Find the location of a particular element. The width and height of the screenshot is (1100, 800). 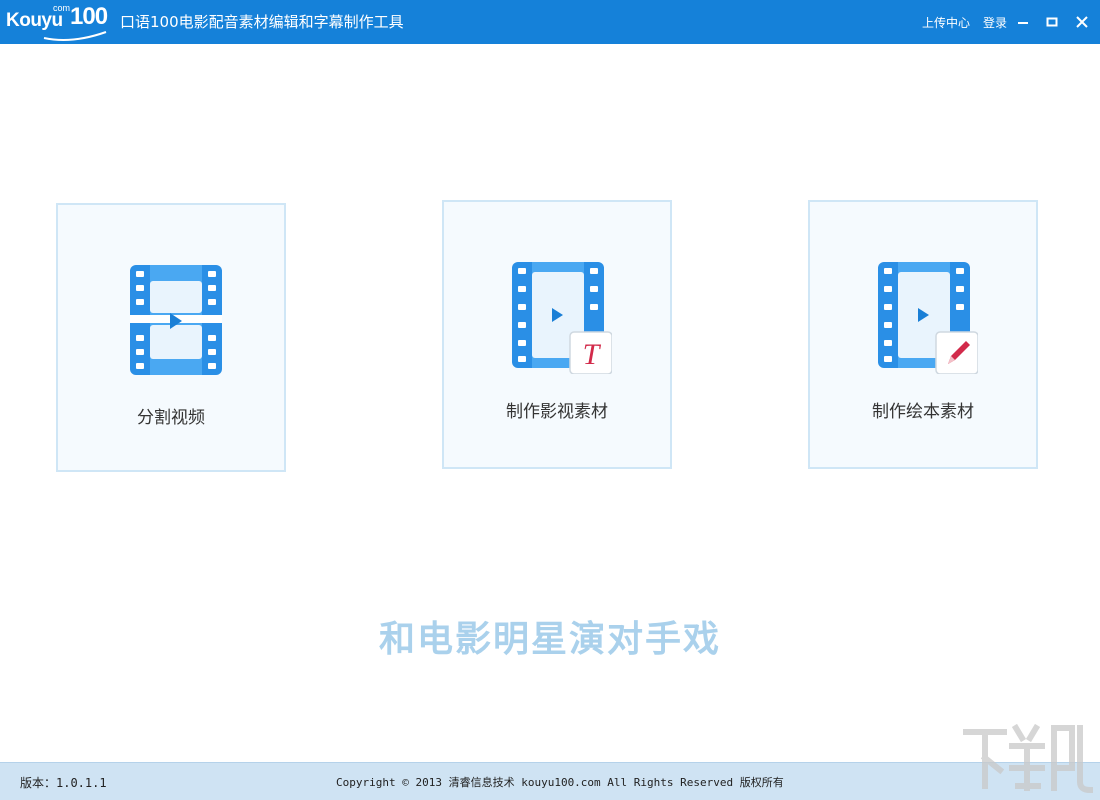

maximize-button is located at coordinates (1052, 22).